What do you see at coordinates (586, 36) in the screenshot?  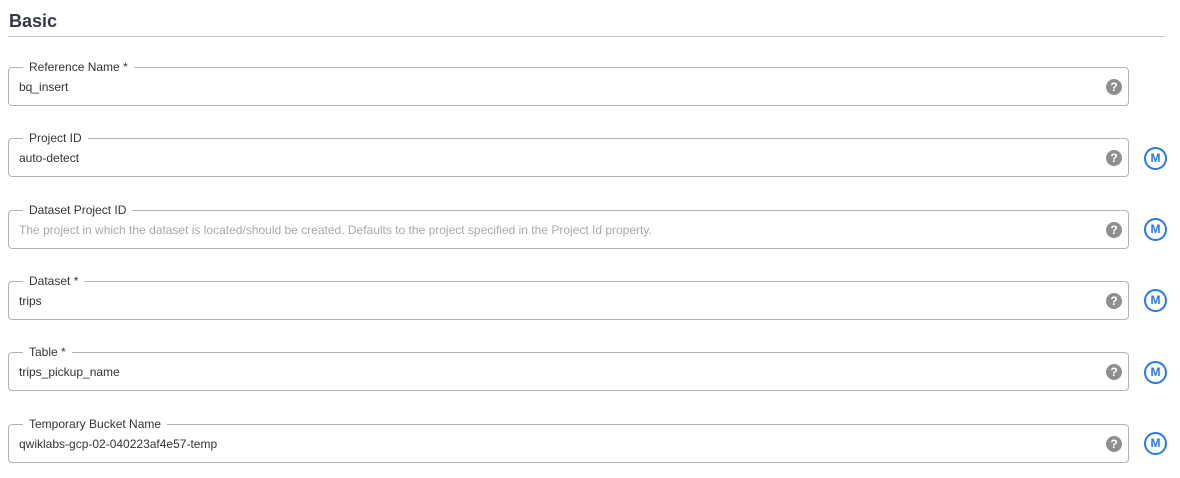 I see `section-divider` at bounding box center [586, 36].